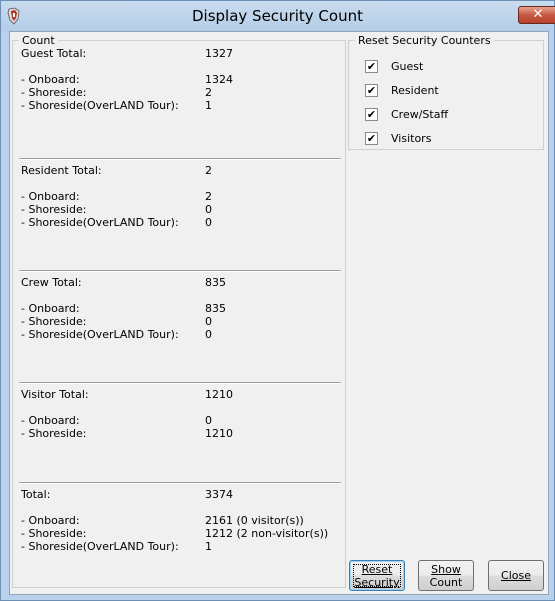  Describe the element at coordinates (100, 546) in the screenshot. I see `total-overland-label: - Shoreside(OverLAND Tour):` at that location.